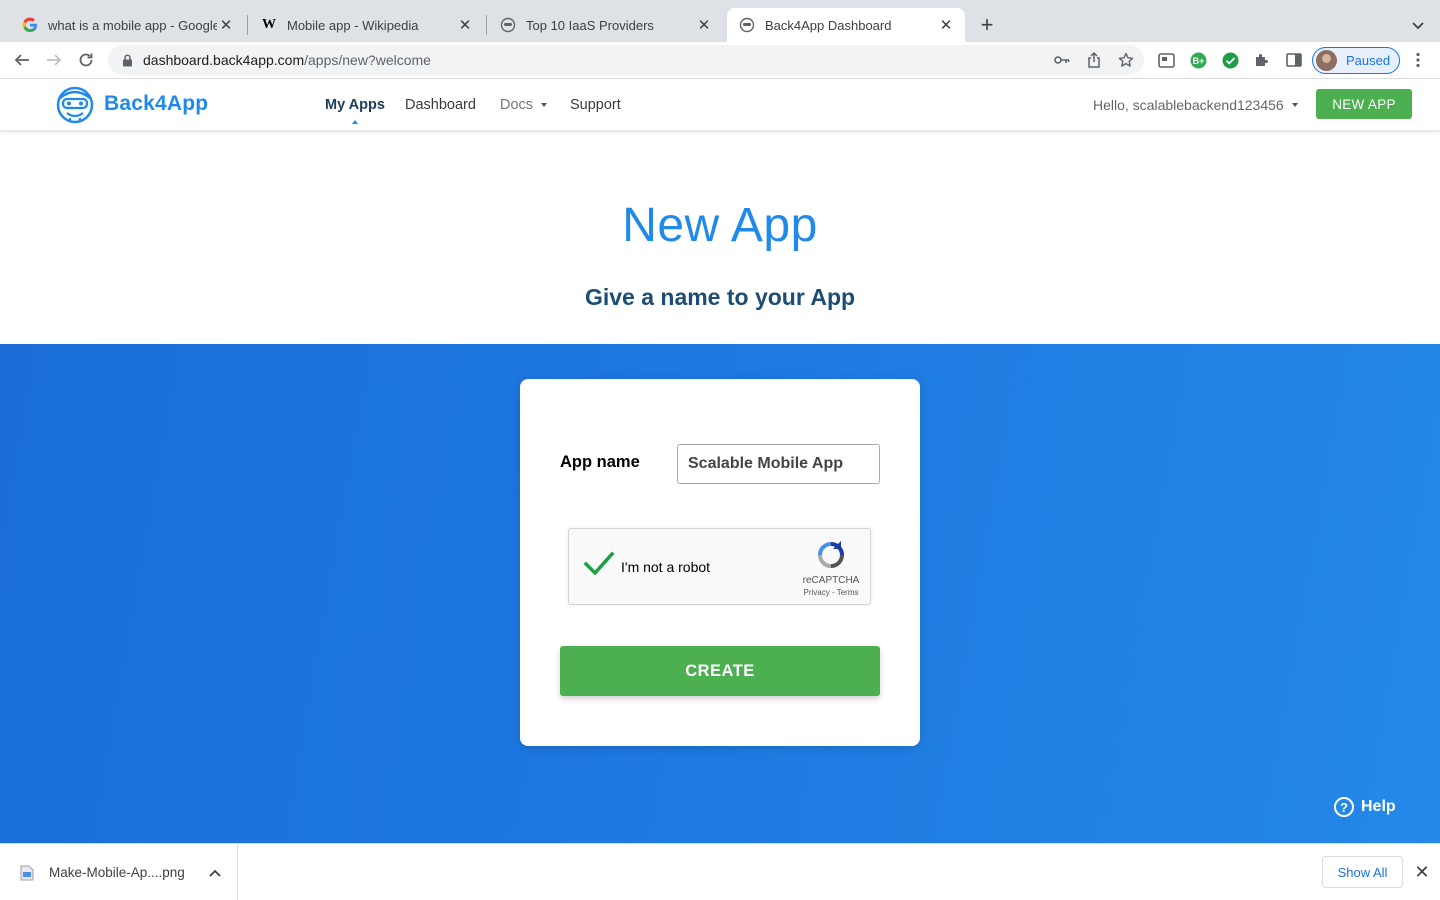 Image resolution: width=1440 pixels, height=900 pixels. I want to click on share-icon, so click(1094, 60).